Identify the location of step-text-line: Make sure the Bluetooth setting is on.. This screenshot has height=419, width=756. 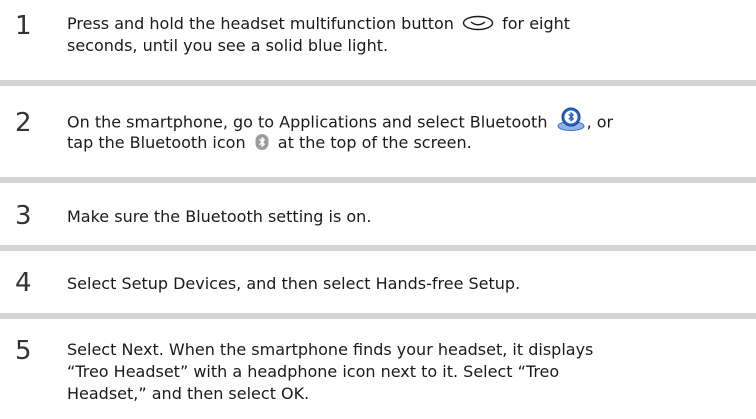
(219, 216).